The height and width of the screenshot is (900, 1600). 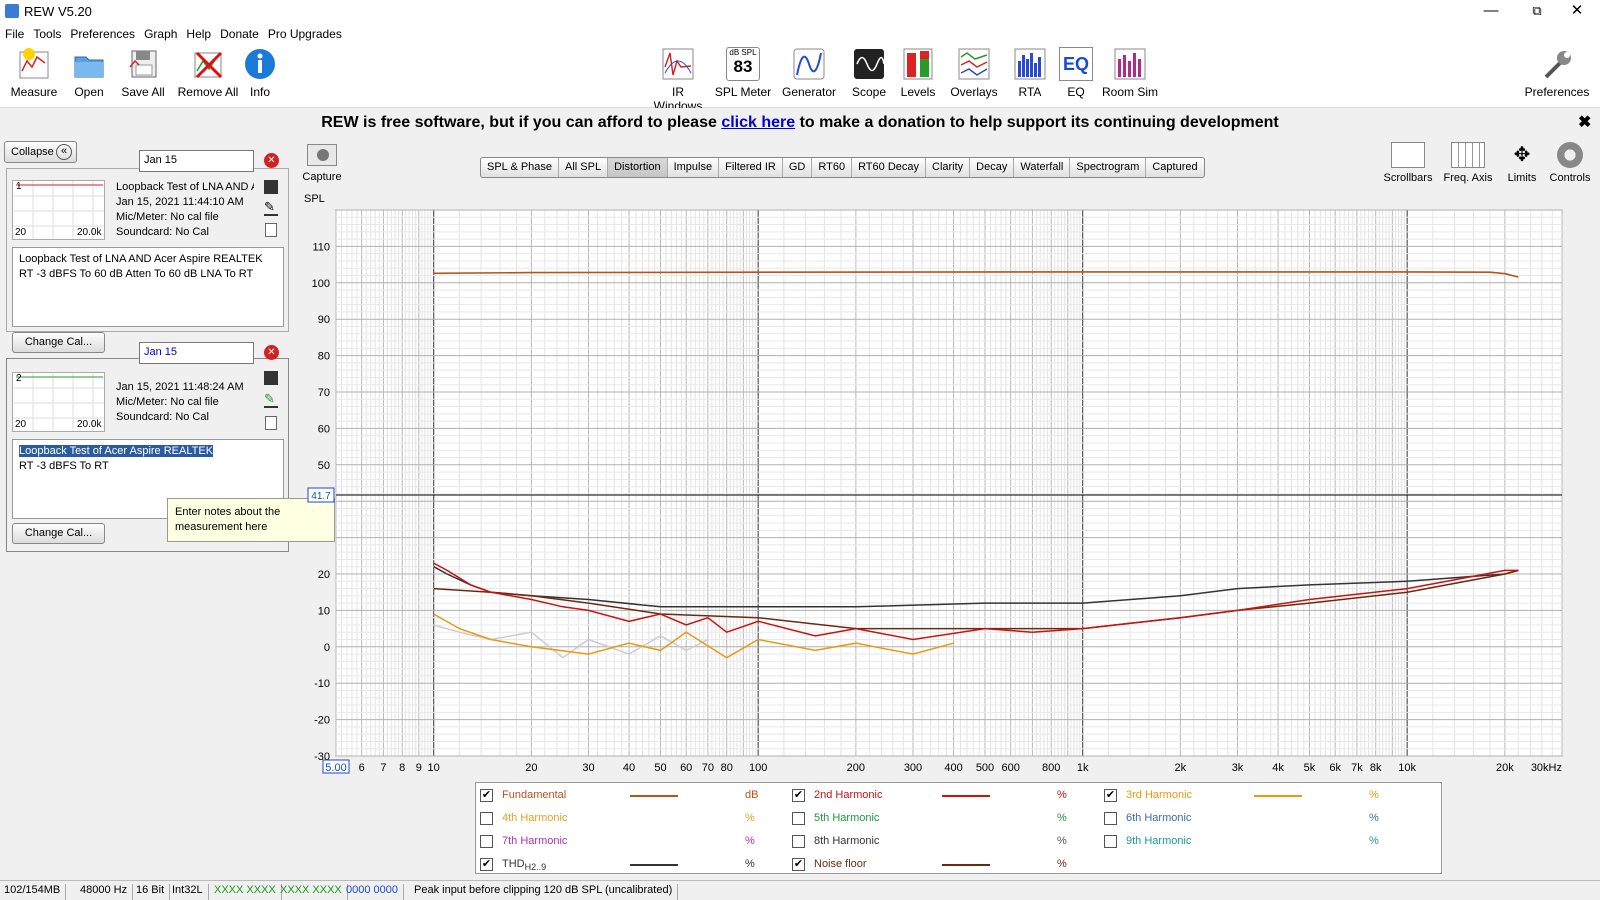 What do you see at coordinates (918, 64) in the screenshot?
I see `levels-icon` at bounding box center [918, 64].